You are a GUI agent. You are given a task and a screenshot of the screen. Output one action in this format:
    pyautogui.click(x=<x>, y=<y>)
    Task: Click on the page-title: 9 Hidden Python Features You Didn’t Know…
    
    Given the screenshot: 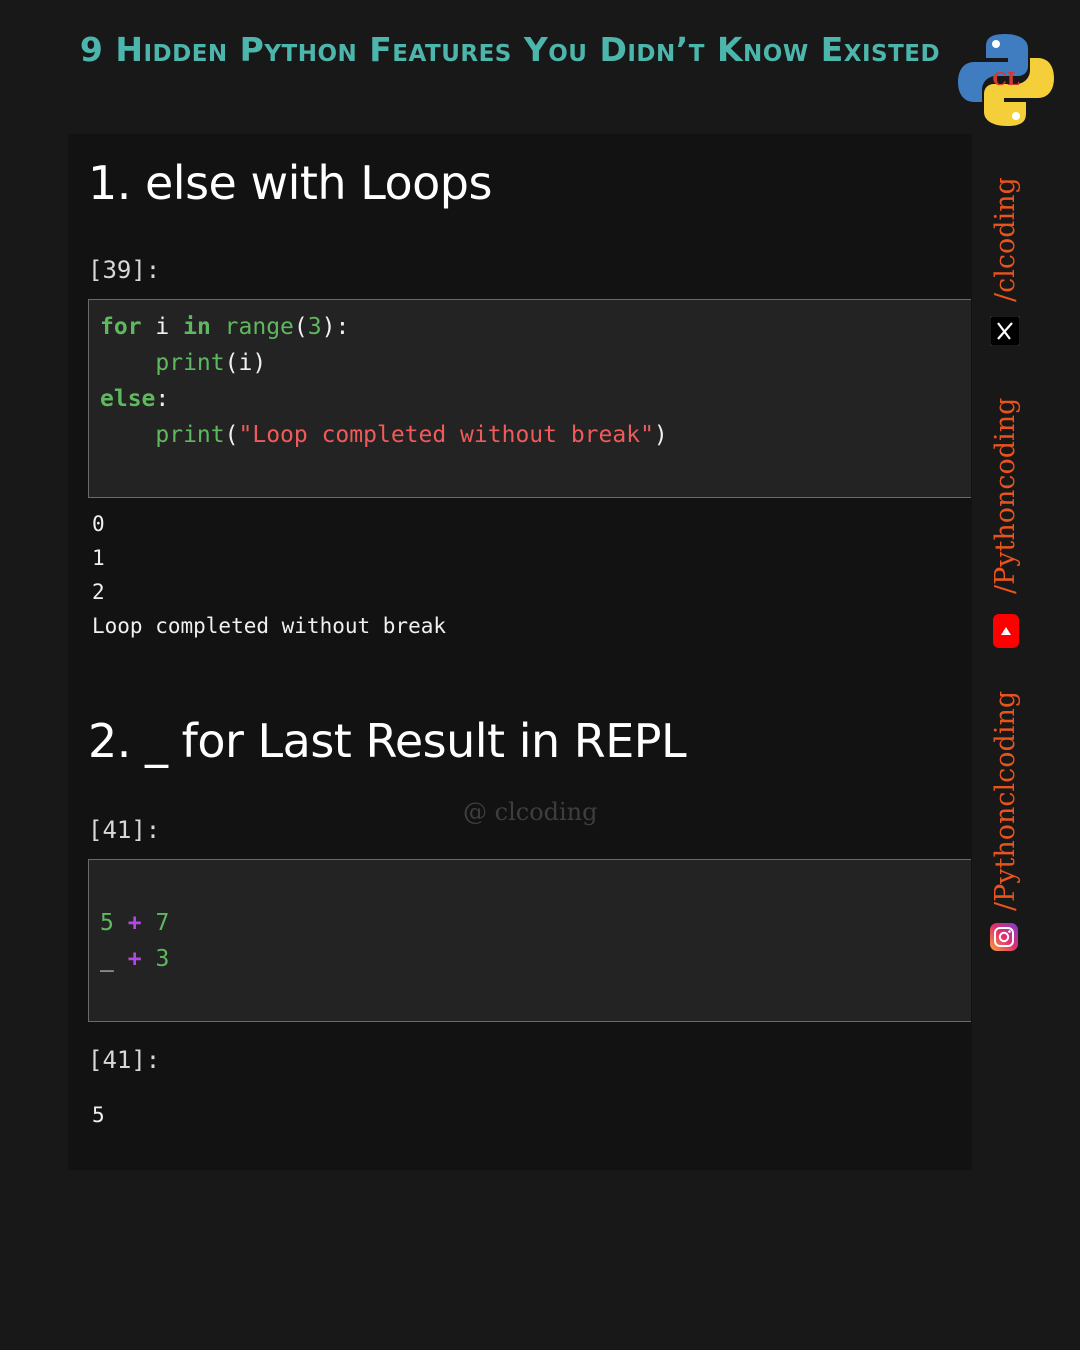 What is the action you would take?
    pyautogui.click(x=510, y=49)
    